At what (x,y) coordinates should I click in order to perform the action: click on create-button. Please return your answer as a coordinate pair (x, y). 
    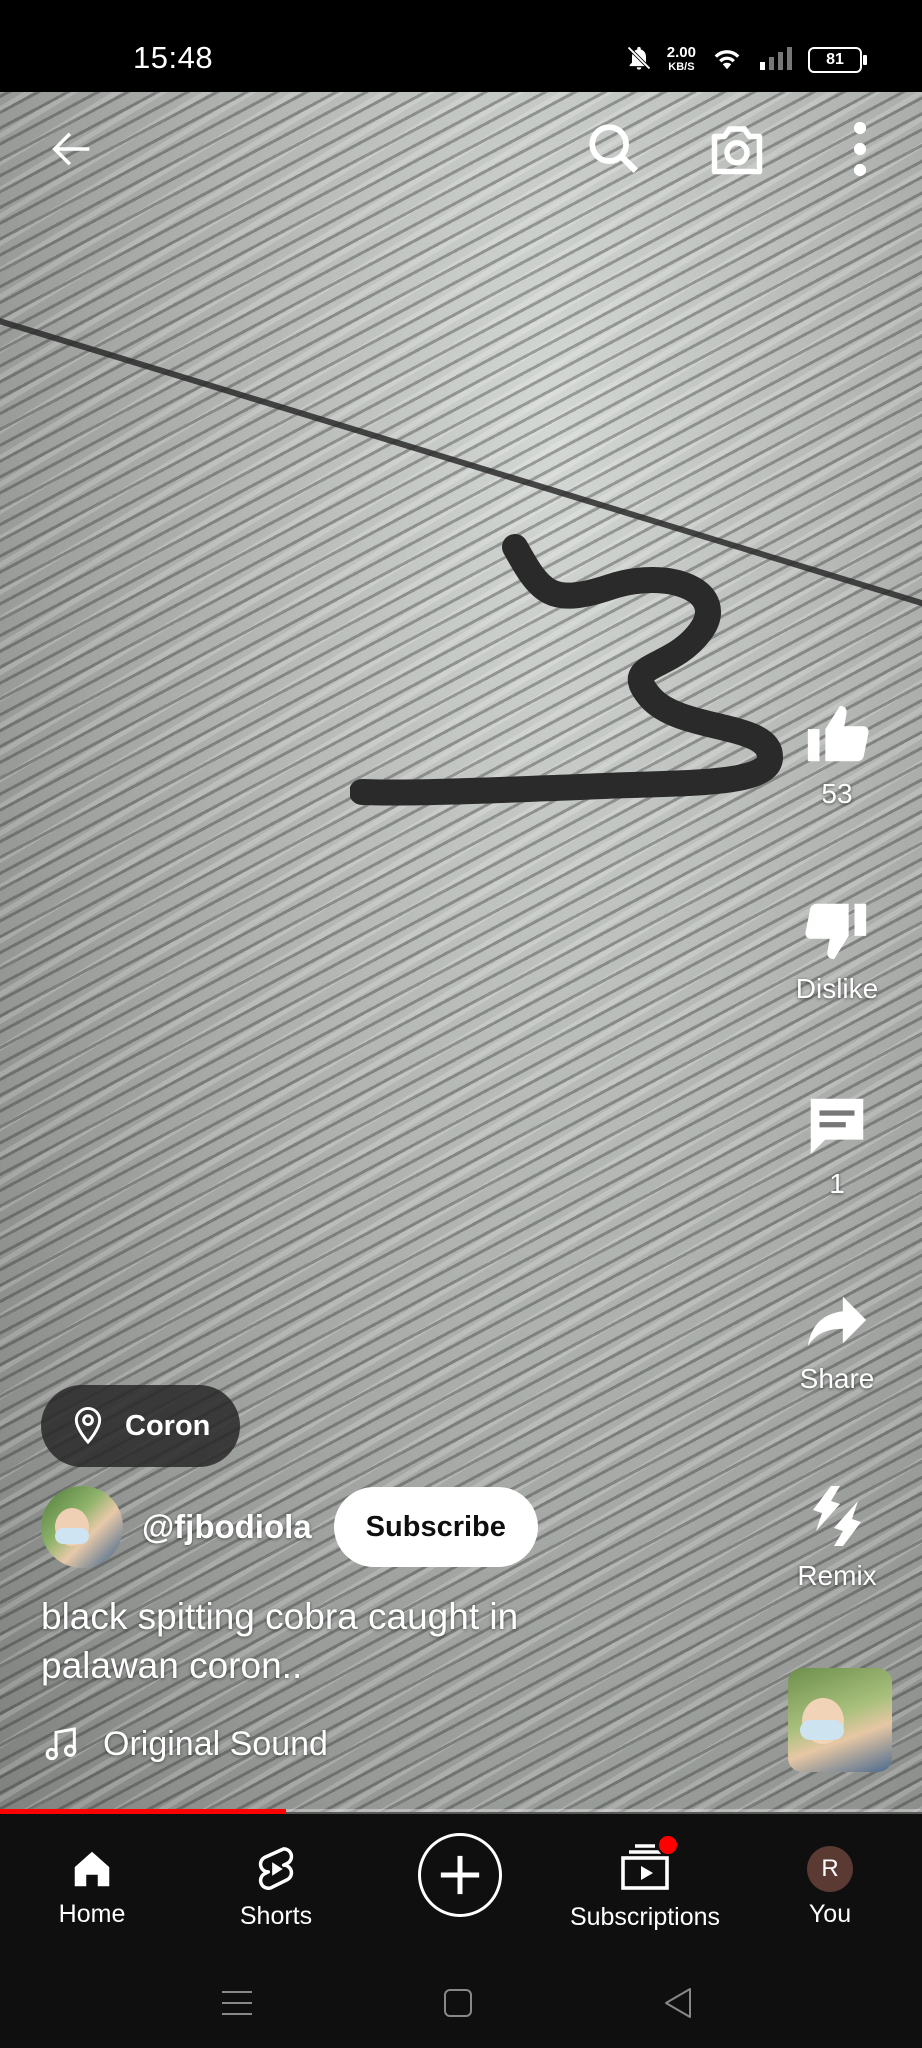
    Looking at the image, I should click on (460, 1875).